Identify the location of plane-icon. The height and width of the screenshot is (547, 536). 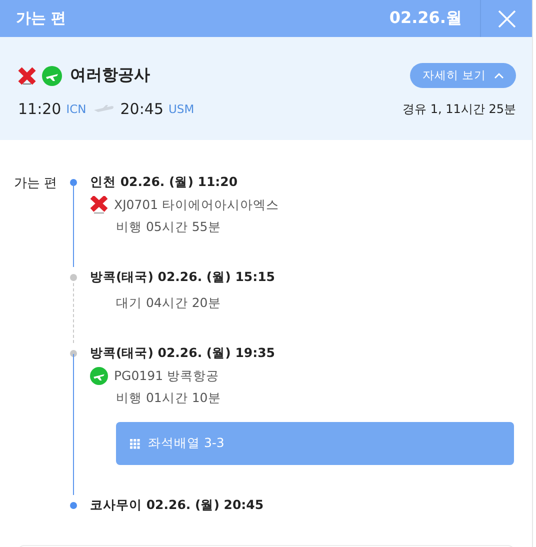
(104, 109).